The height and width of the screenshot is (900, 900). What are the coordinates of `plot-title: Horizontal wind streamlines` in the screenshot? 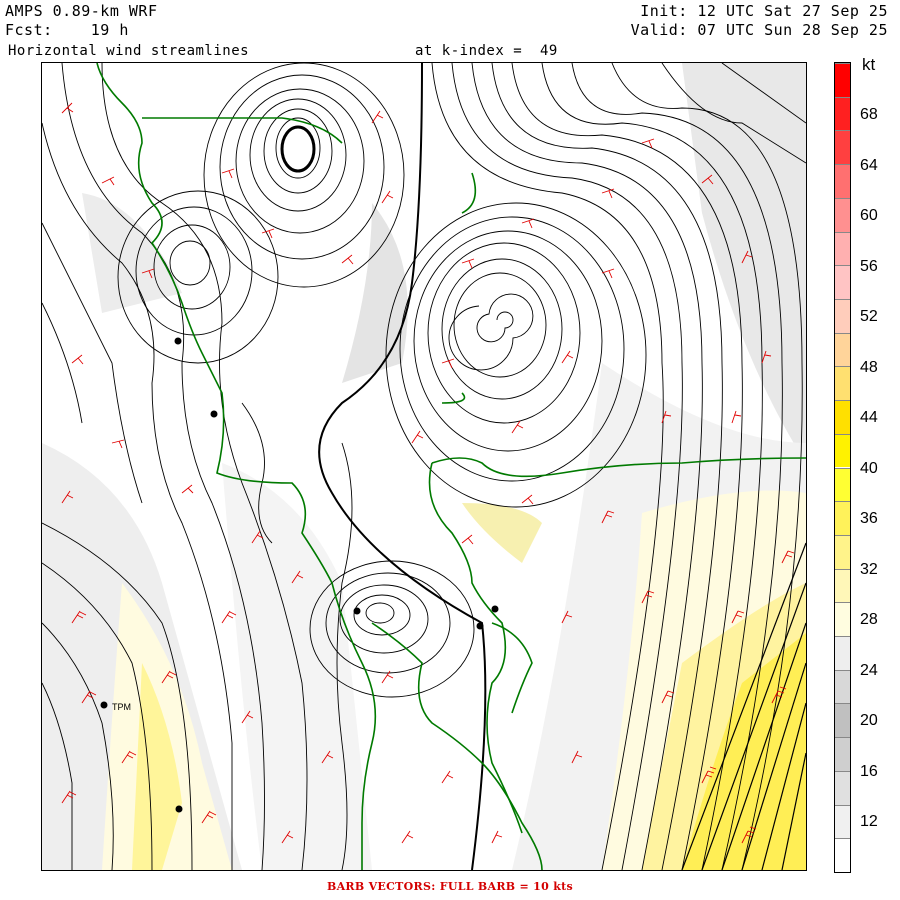 It's located at (129, 51).